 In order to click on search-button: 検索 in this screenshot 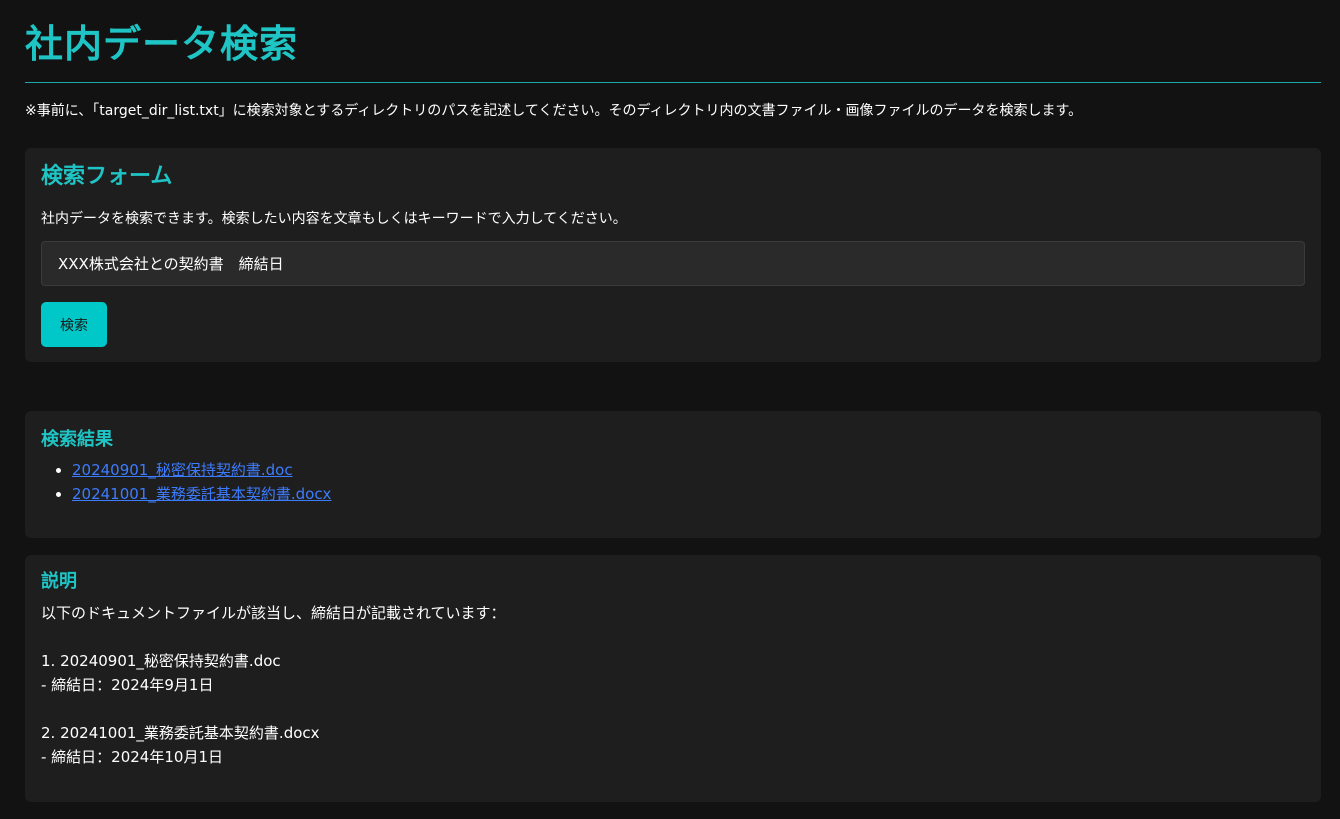, I will do `click(74, 324)`.